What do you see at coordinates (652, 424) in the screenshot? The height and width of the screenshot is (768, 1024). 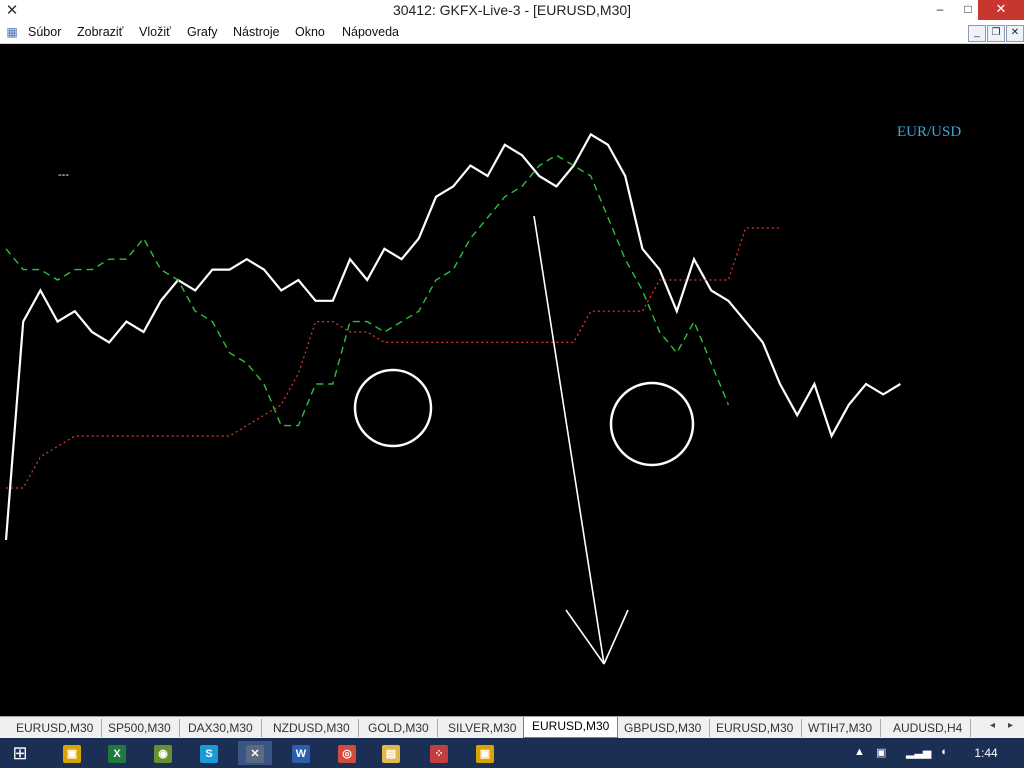 I see `annotation-circle-right` at bounding box center [652, 424].